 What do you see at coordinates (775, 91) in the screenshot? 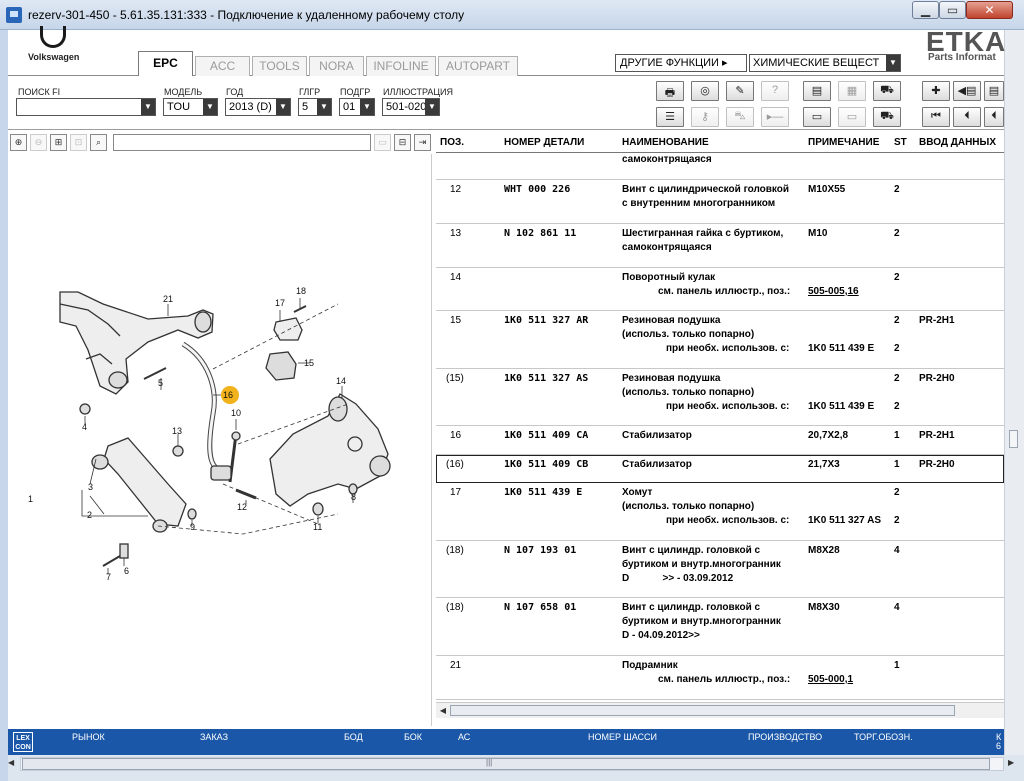
I see `help-button: ?` at bounding box center [775, 91].